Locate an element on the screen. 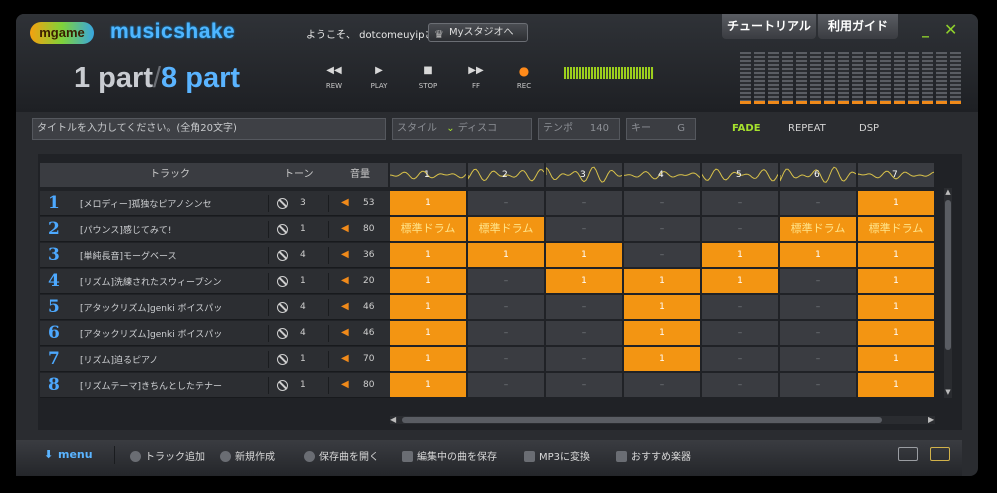  vertical-scrollbar: ▲ ▼ is located at coordinates (948, 293).